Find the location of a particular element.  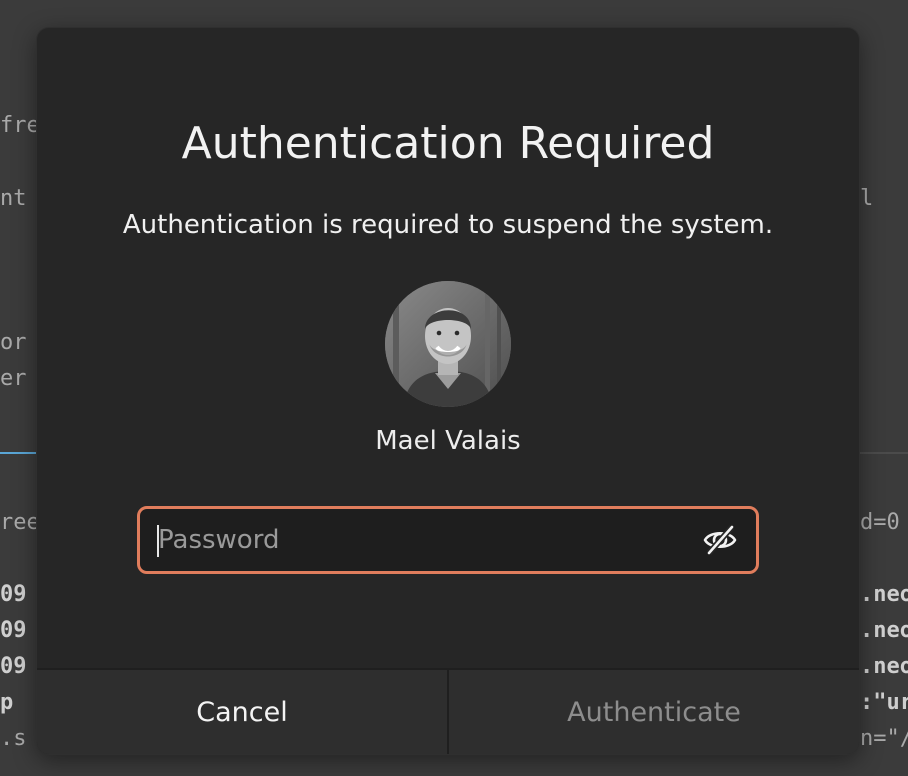

bg-text-fragment: :"ur is located at coordinates (884, 702).